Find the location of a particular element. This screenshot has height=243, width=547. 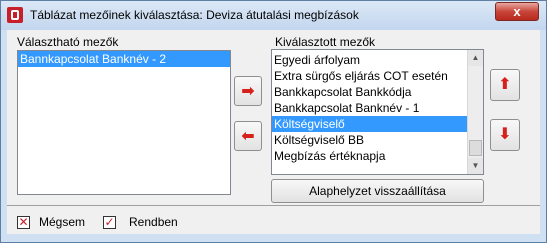

available-fields-label: Választható mezők is located at coordinates (68, 42).